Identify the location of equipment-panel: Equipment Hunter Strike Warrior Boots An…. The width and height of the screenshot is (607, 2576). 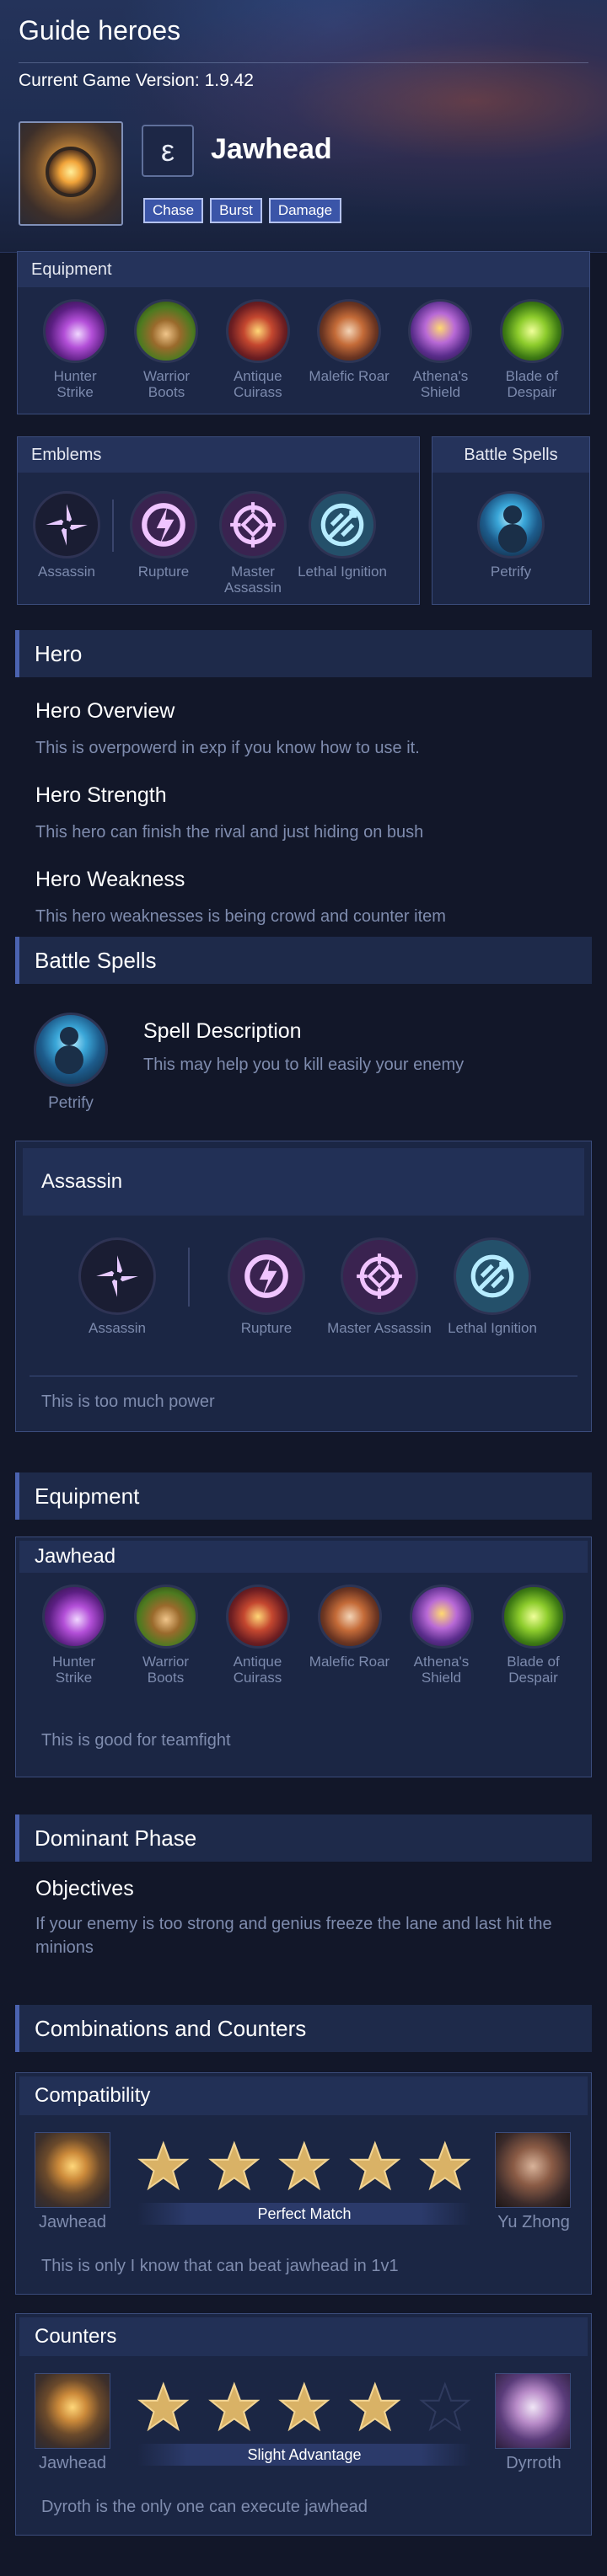
(303, 332).